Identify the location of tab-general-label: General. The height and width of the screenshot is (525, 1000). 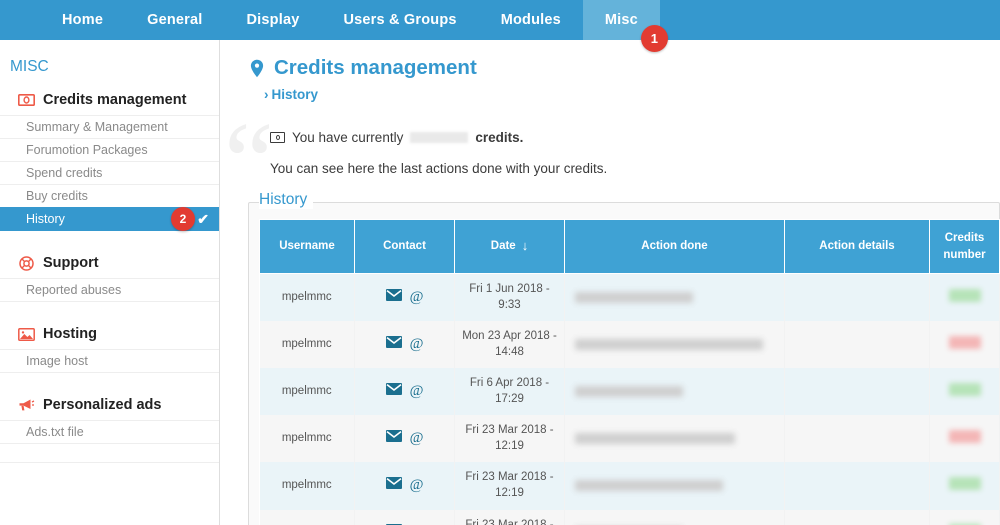
(175, 20).